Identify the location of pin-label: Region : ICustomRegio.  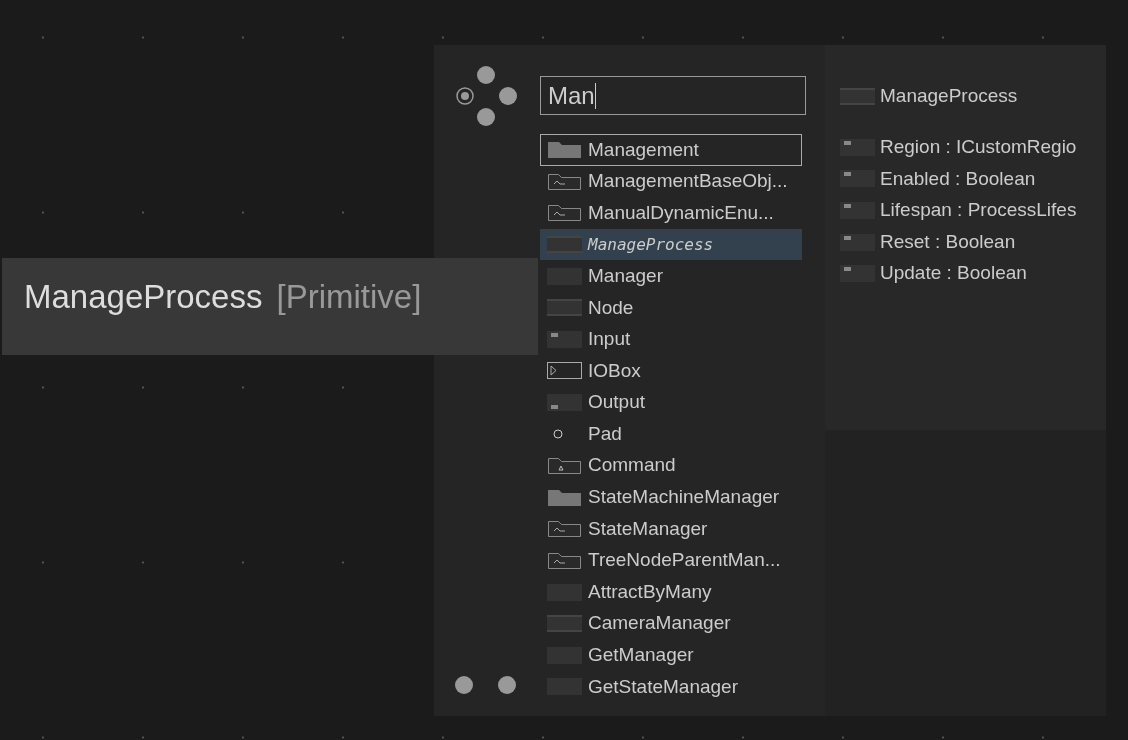
(978, 147).